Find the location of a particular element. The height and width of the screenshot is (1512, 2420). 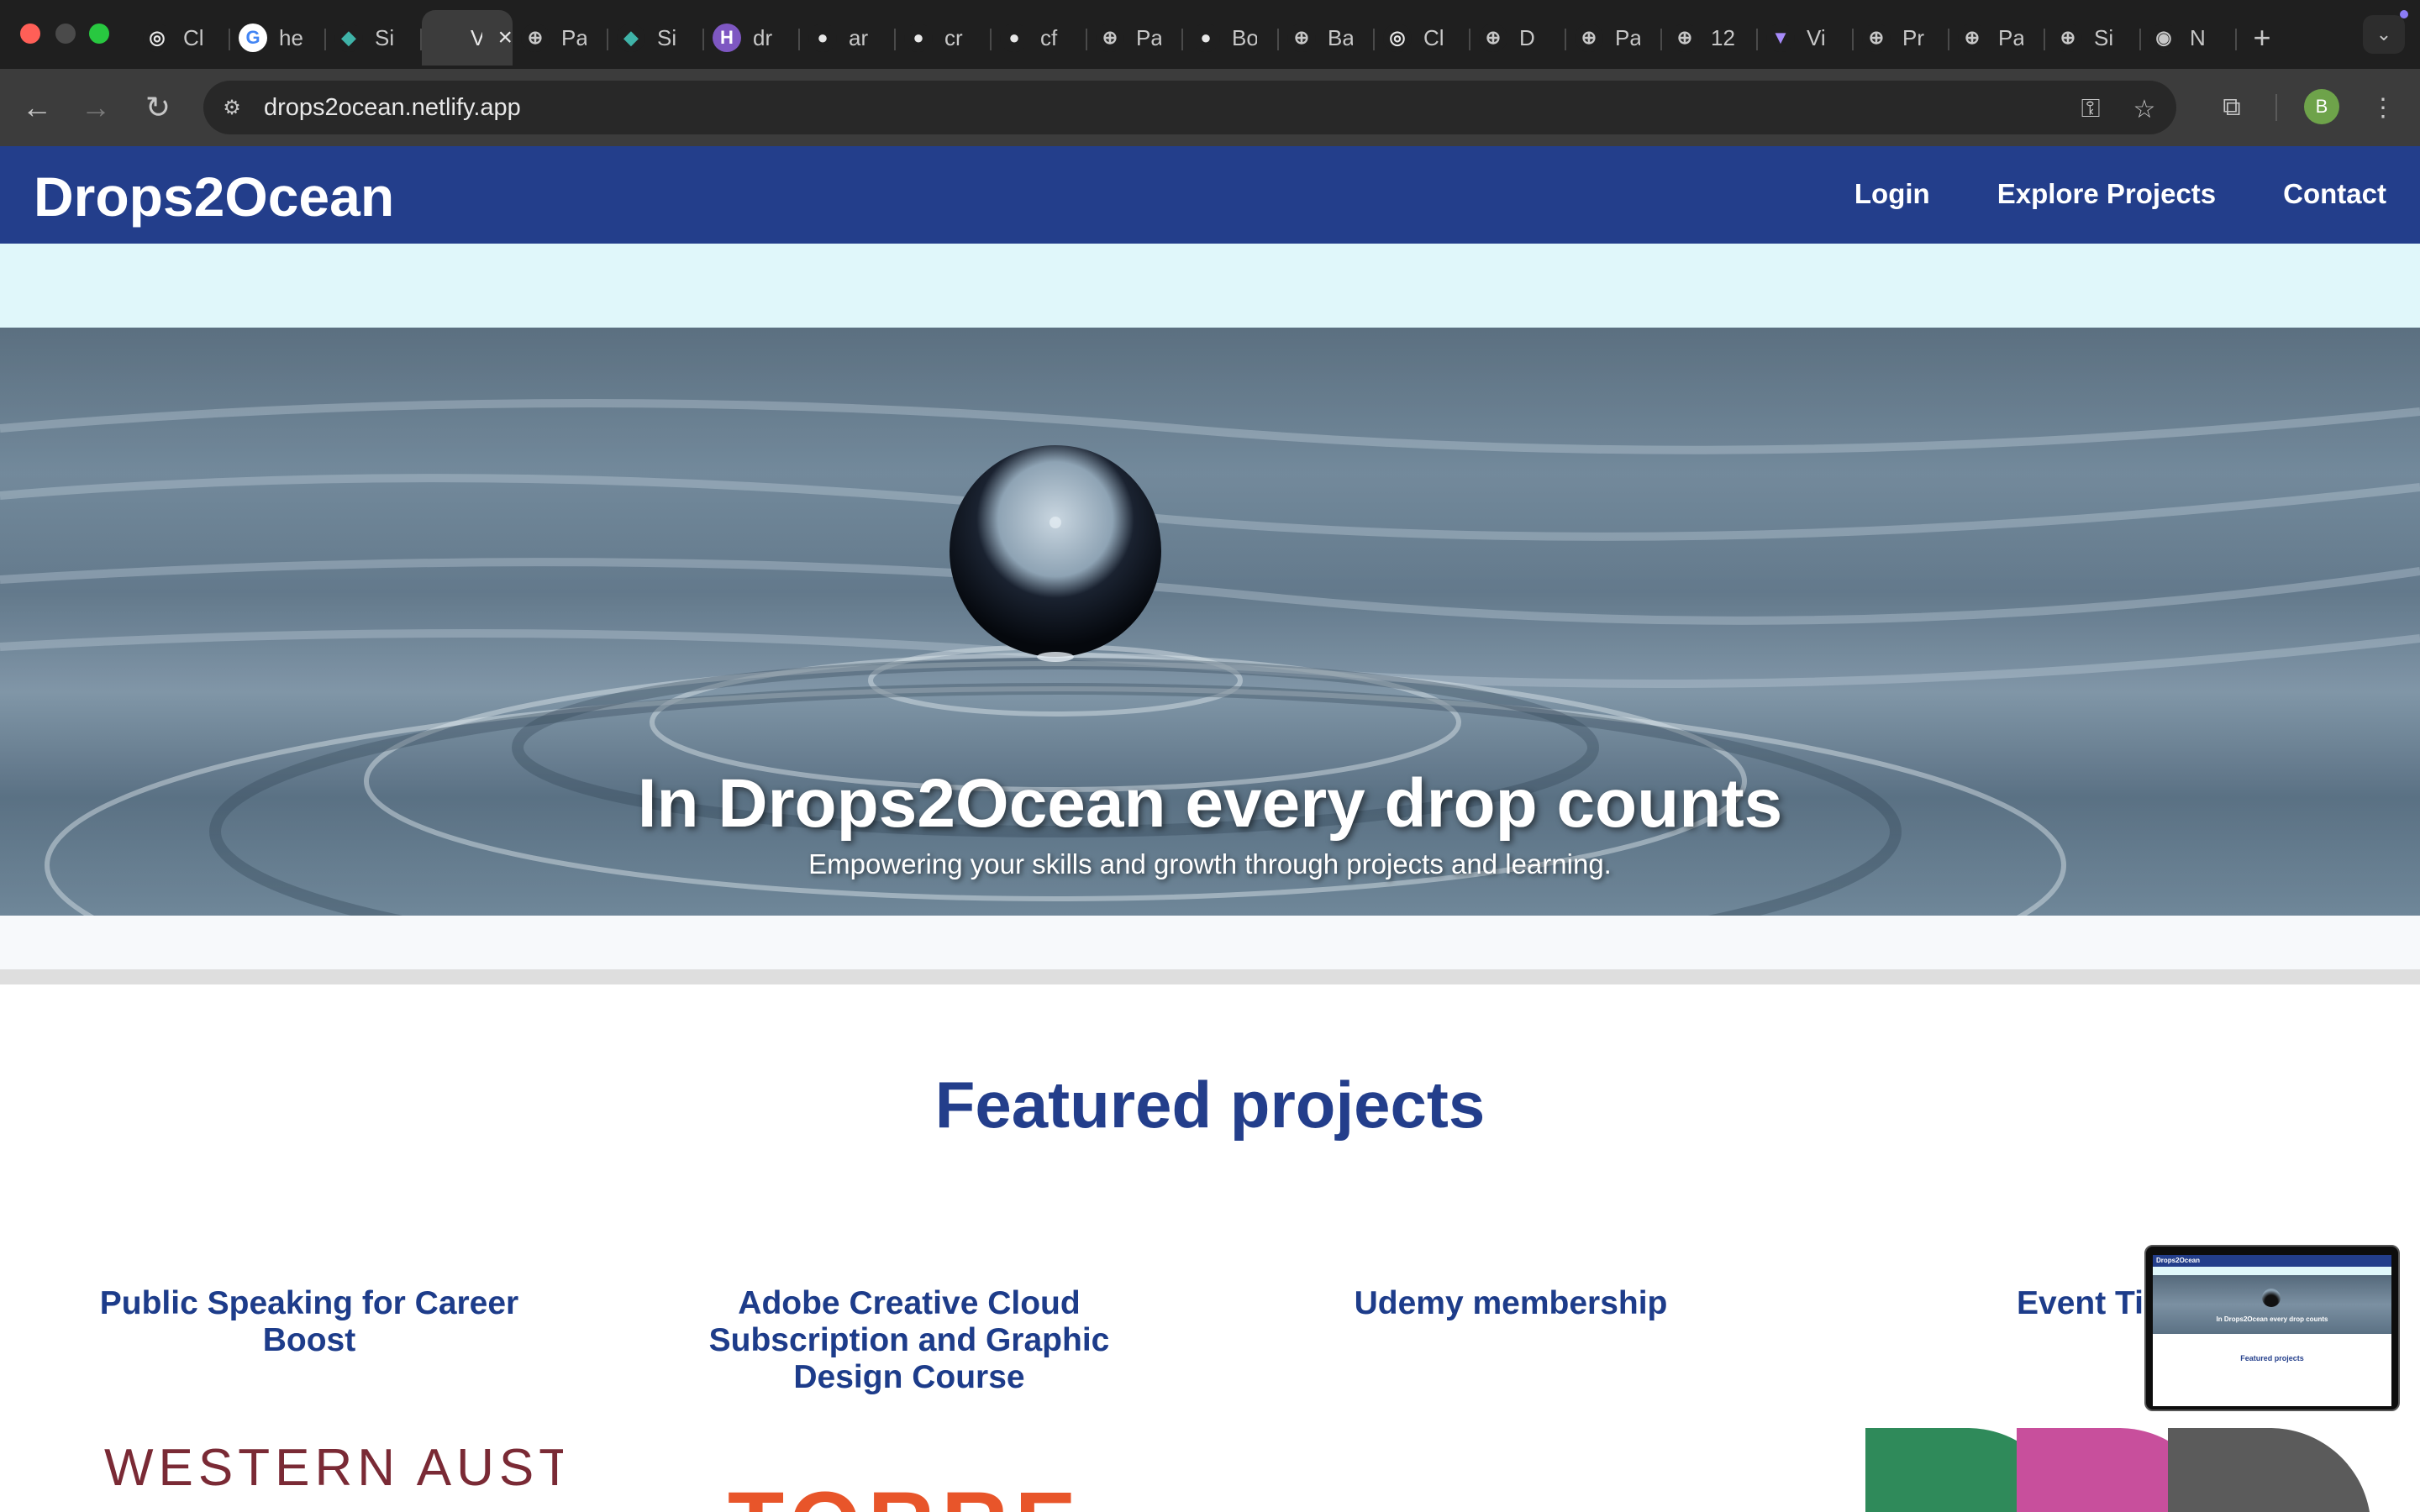

preview-brand: Drops2Ocean is located at coordinates (2178, 1260).